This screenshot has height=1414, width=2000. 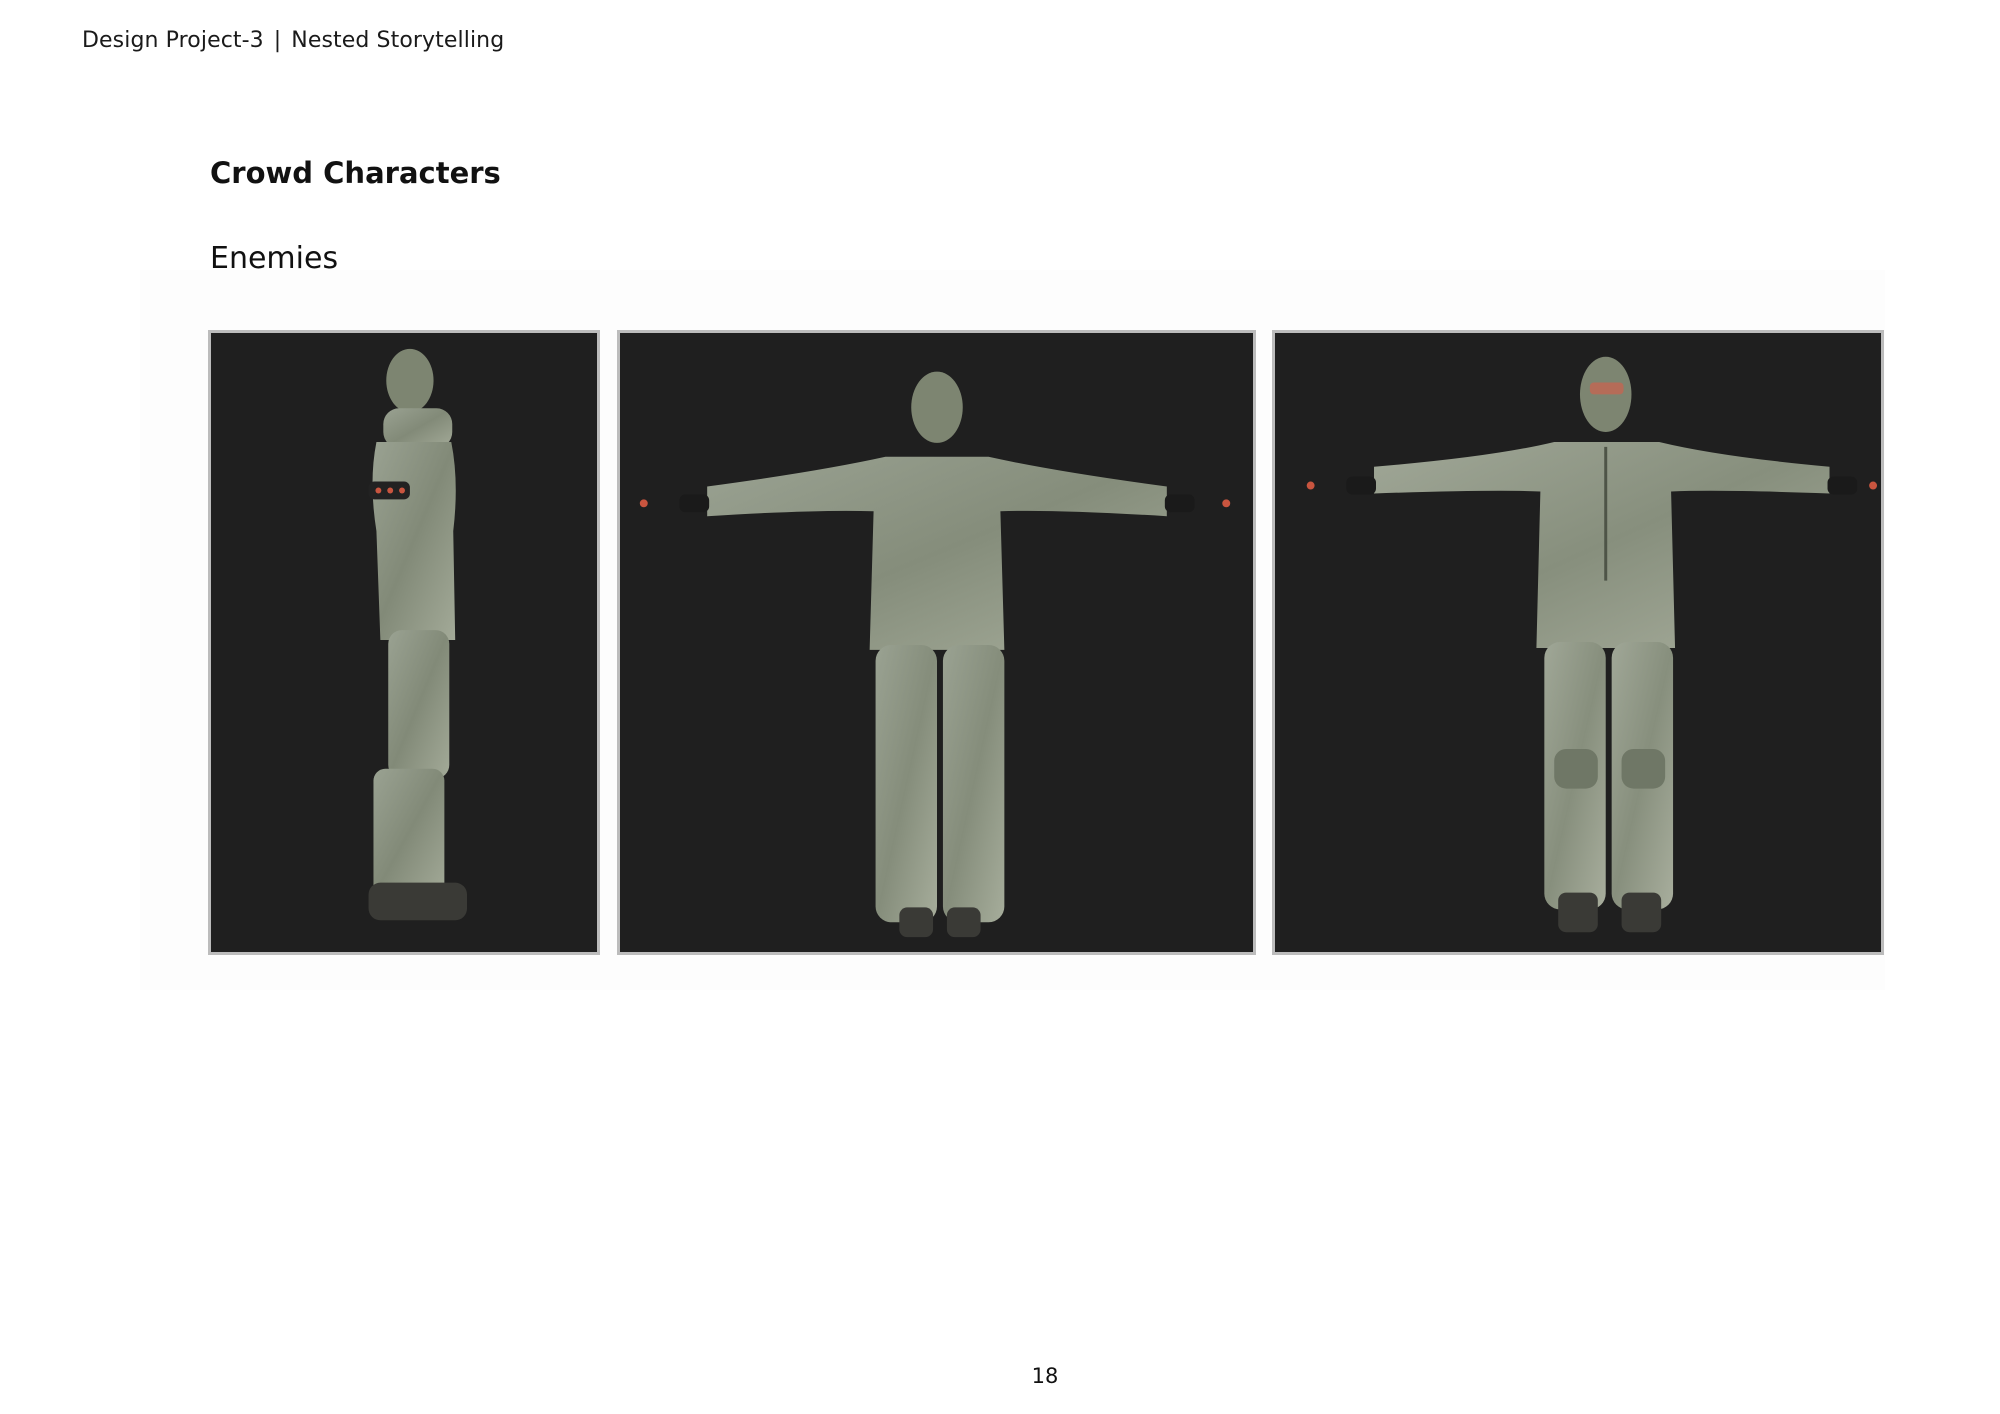 What do you see at coordinates (355, 173) in the screenshot?
I see `section-title: Crowd Characters` at bounding box center [355, 173].